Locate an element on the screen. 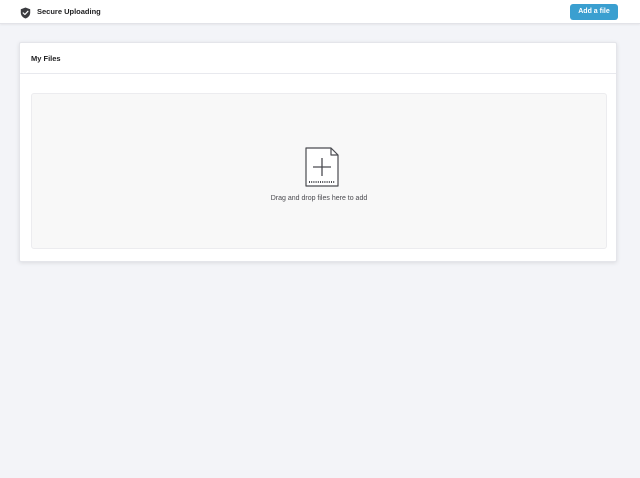 Image resolution: width=640 pixels, height=478 pixels. top-bar: Secure Uploading Add a file is located at coordinates (320, 12).